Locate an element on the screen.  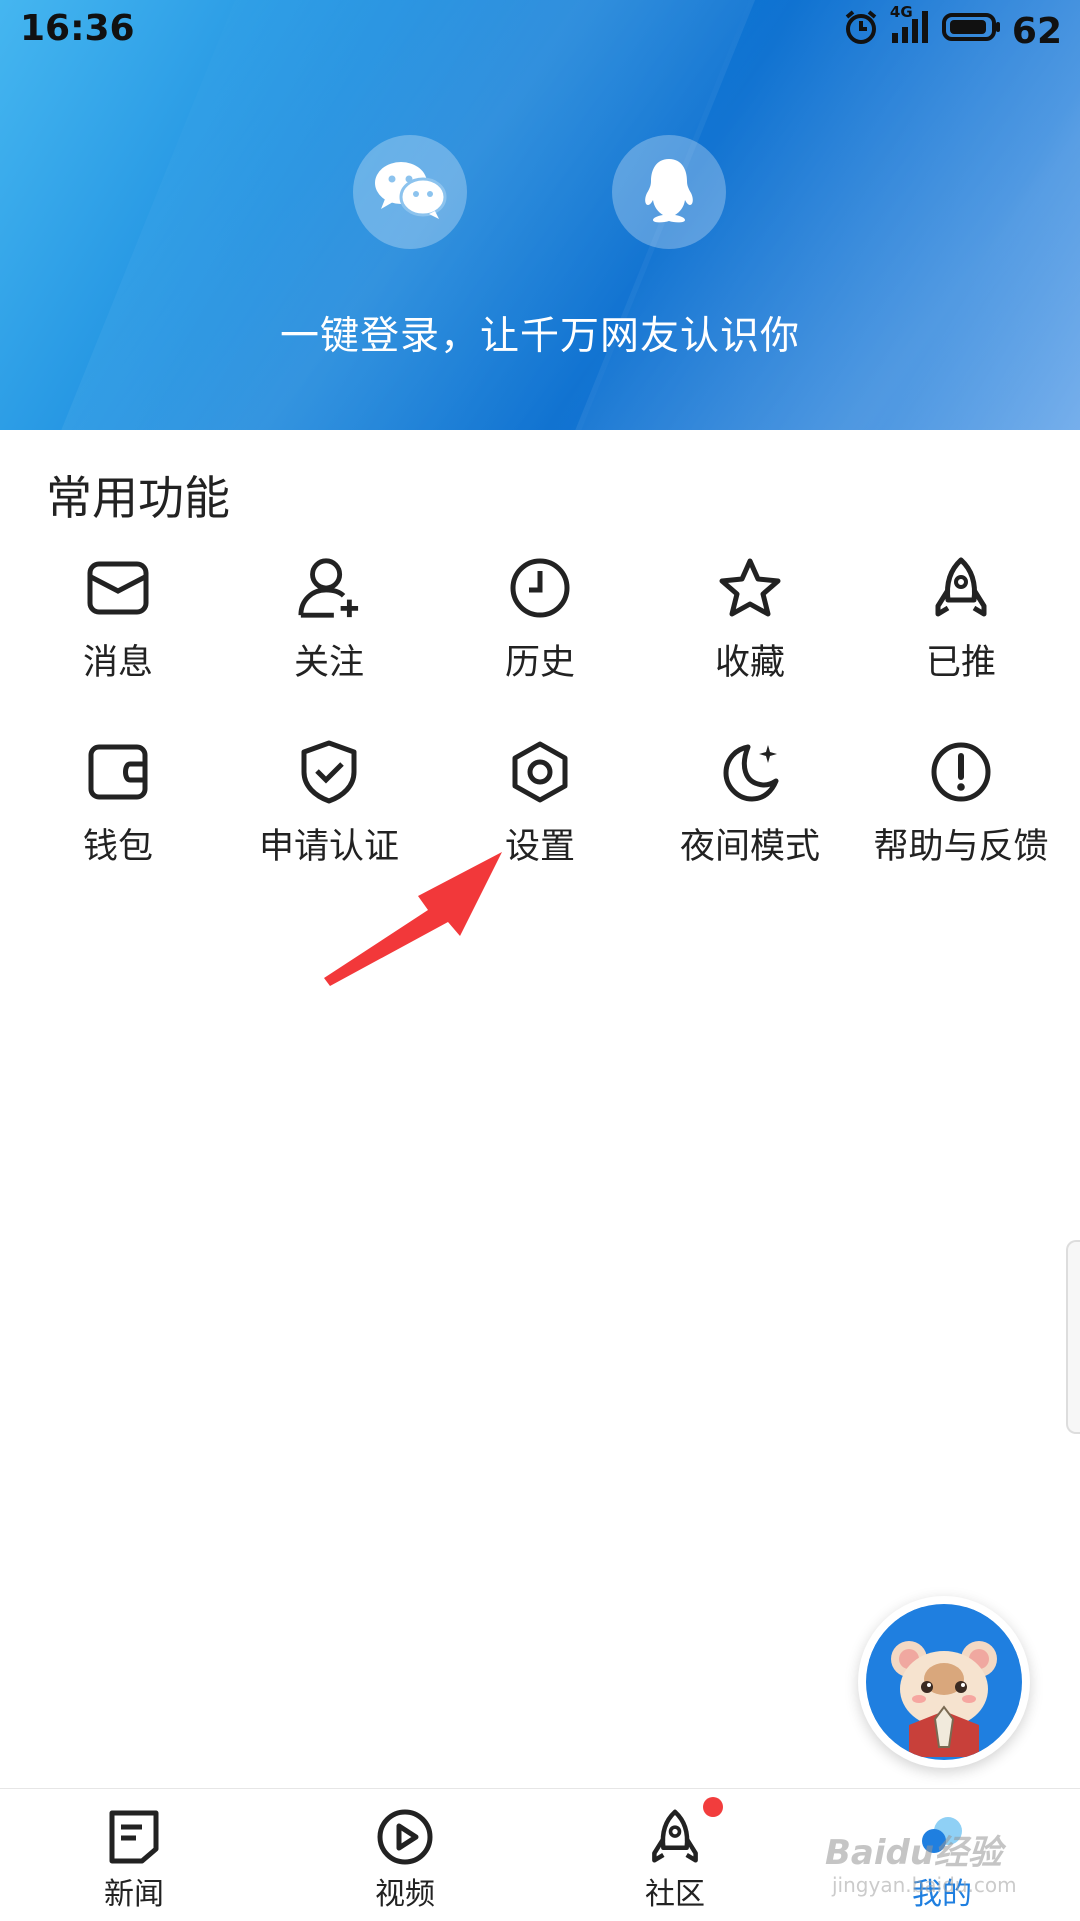
nav-tab-news: 新闻 is located at coordinates (134, 1860).